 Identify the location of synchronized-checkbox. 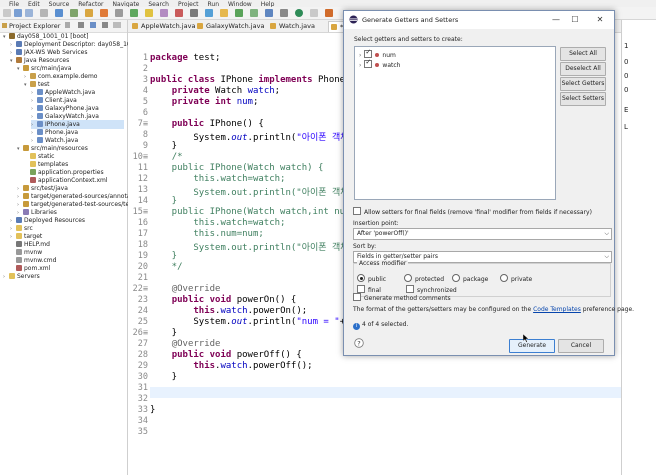
(410, 289).